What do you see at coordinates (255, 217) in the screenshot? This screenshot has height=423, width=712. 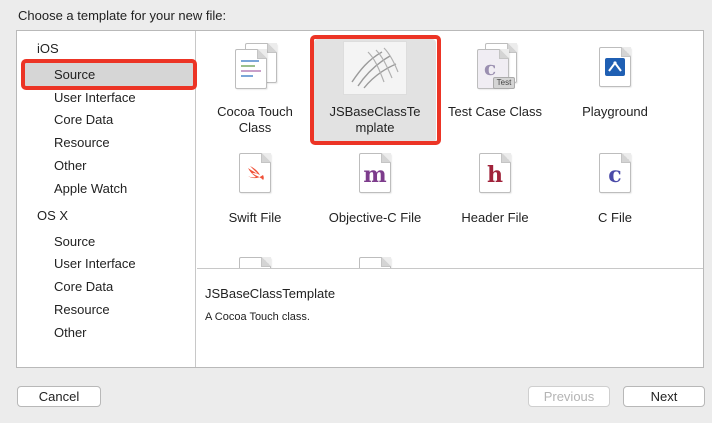 I see `template-label-line1: Swift File` at bounding box center [255, 217].